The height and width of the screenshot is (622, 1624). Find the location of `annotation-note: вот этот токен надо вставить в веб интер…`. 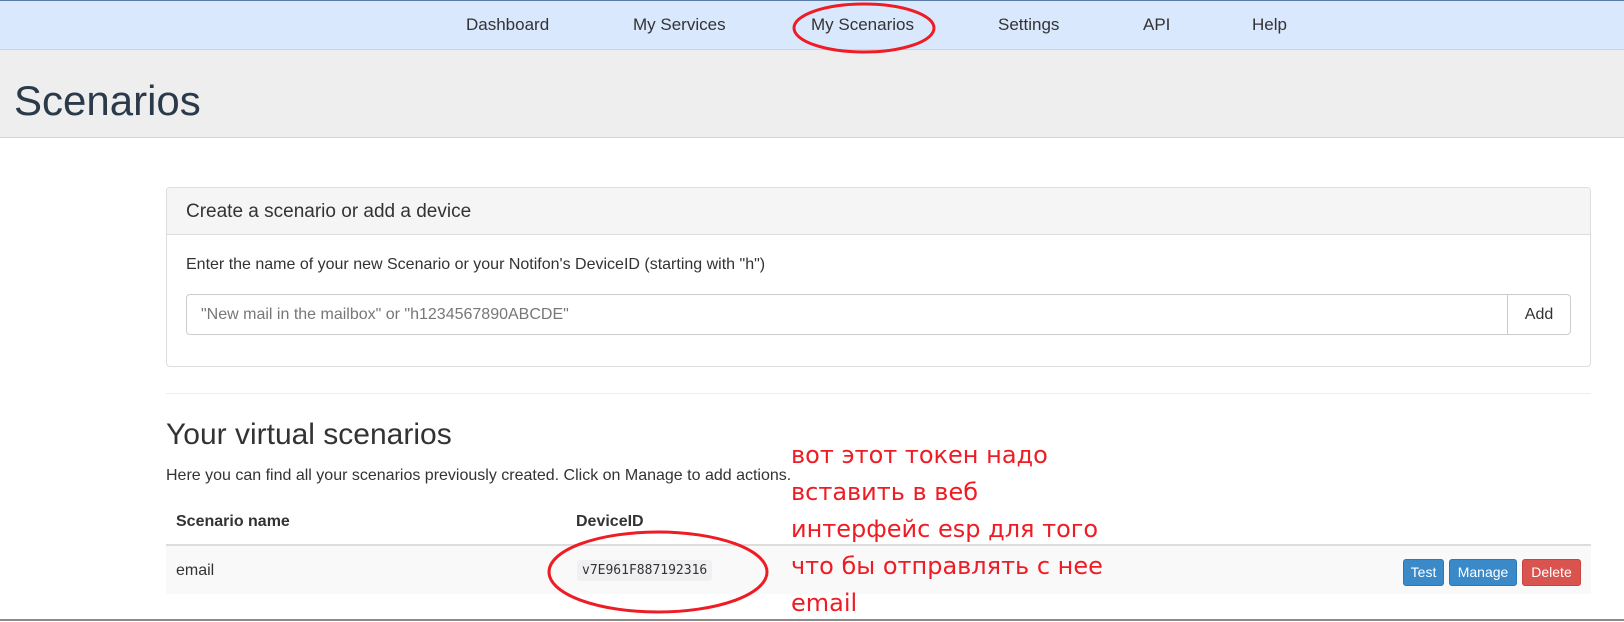

annotation-note: вот этот токен надо вставить в веб интер… is located at coordinates (947, 529).